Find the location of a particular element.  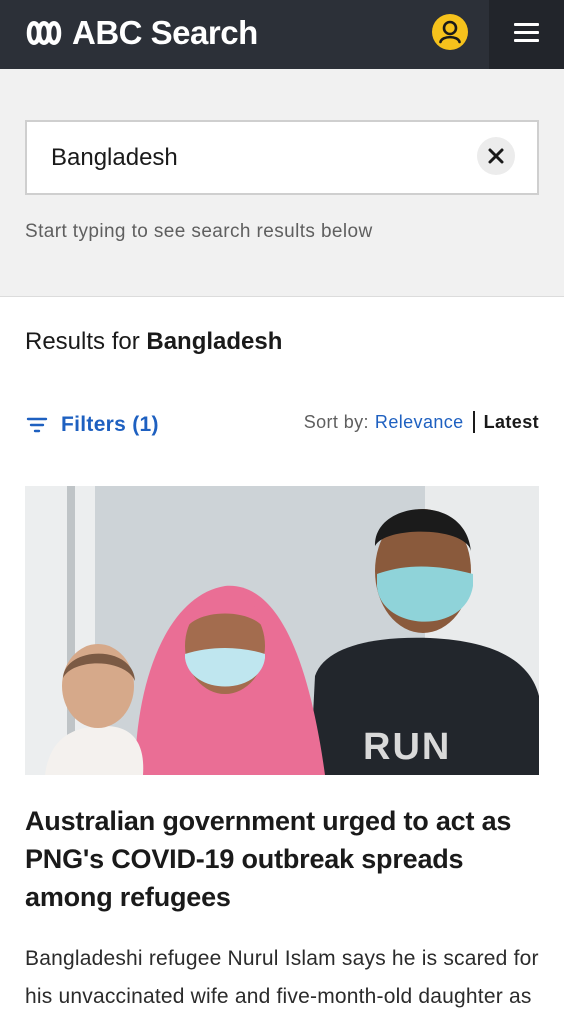

abc-lissajous-icon is located at coordinates (44, 33).